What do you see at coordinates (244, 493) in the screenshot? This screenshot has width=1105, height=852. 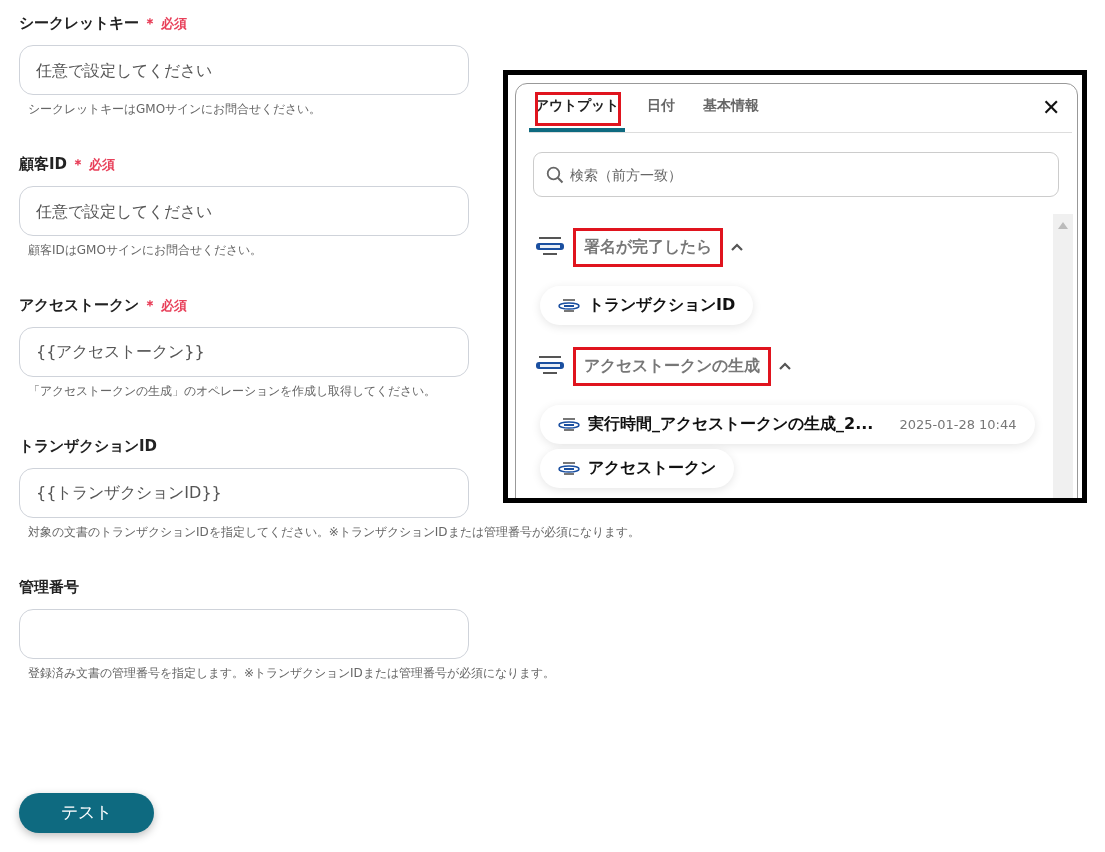 I see `input-field: {{トランザクションID}}` at bounding box center [244, 493].